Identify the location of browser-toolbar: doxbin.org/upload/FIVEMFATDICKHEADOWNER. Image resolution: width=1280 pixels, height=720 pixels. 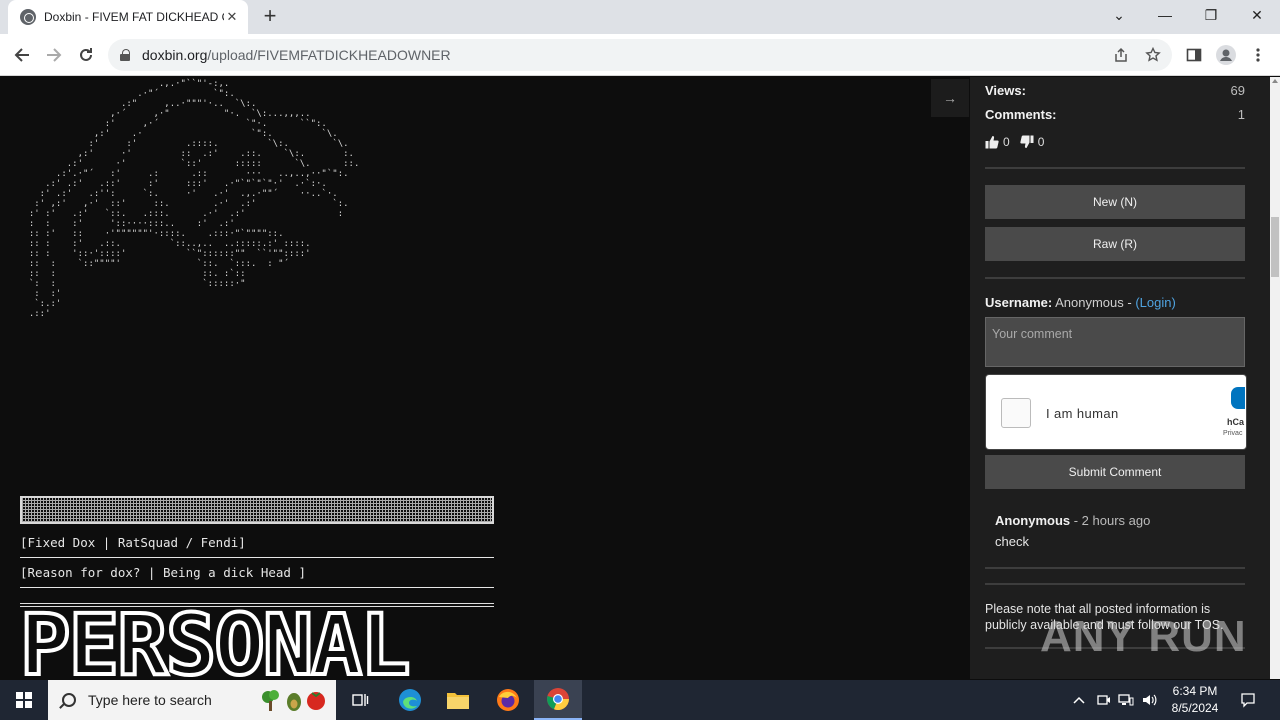
(640, 55).